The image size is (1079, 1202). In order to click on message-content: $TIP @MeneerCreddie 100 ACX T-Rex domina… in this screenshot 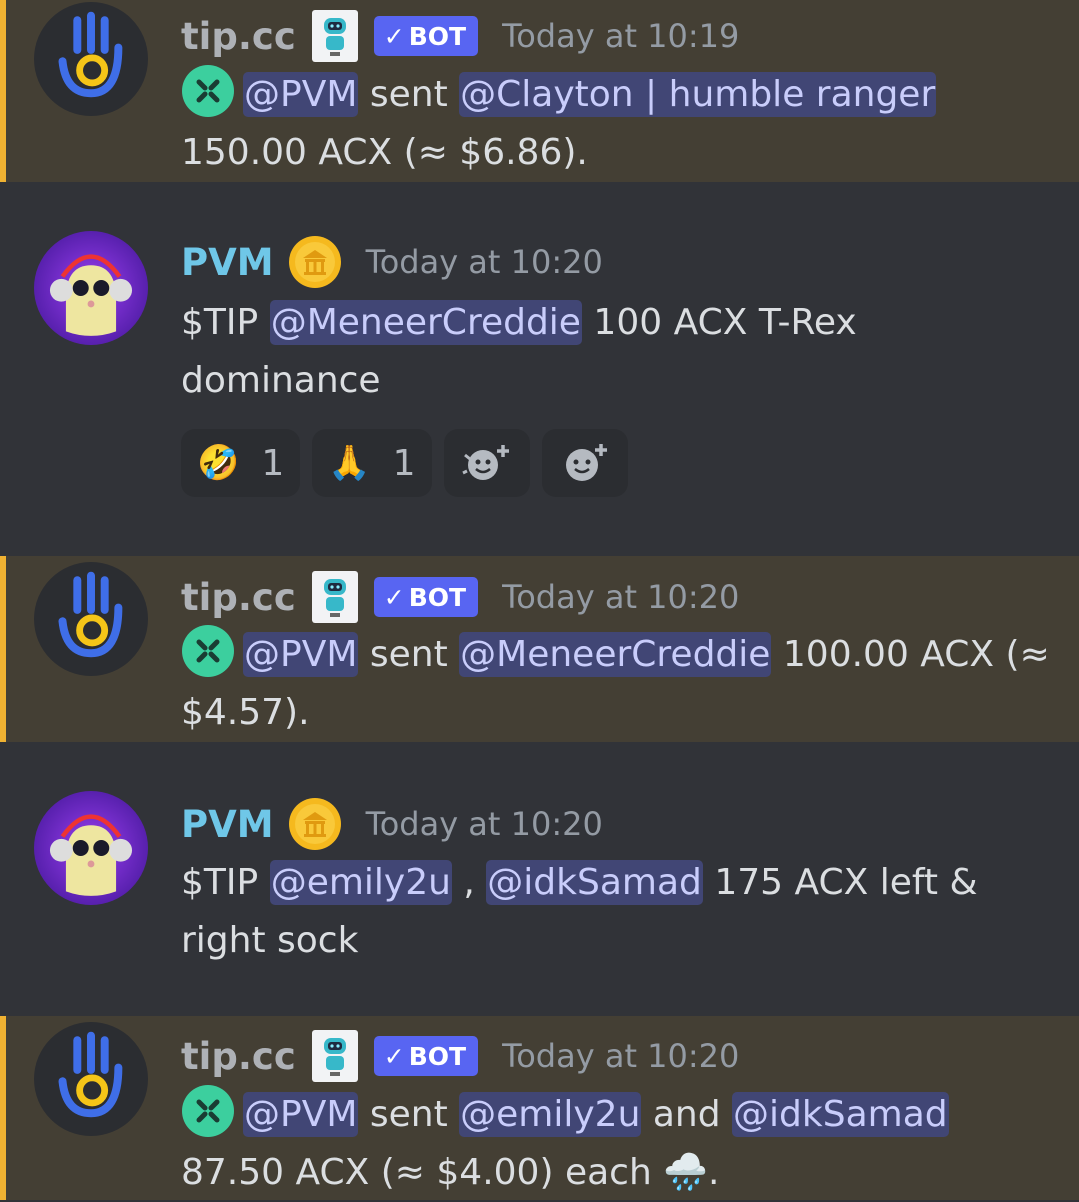, I will do `click(561, 352)`.